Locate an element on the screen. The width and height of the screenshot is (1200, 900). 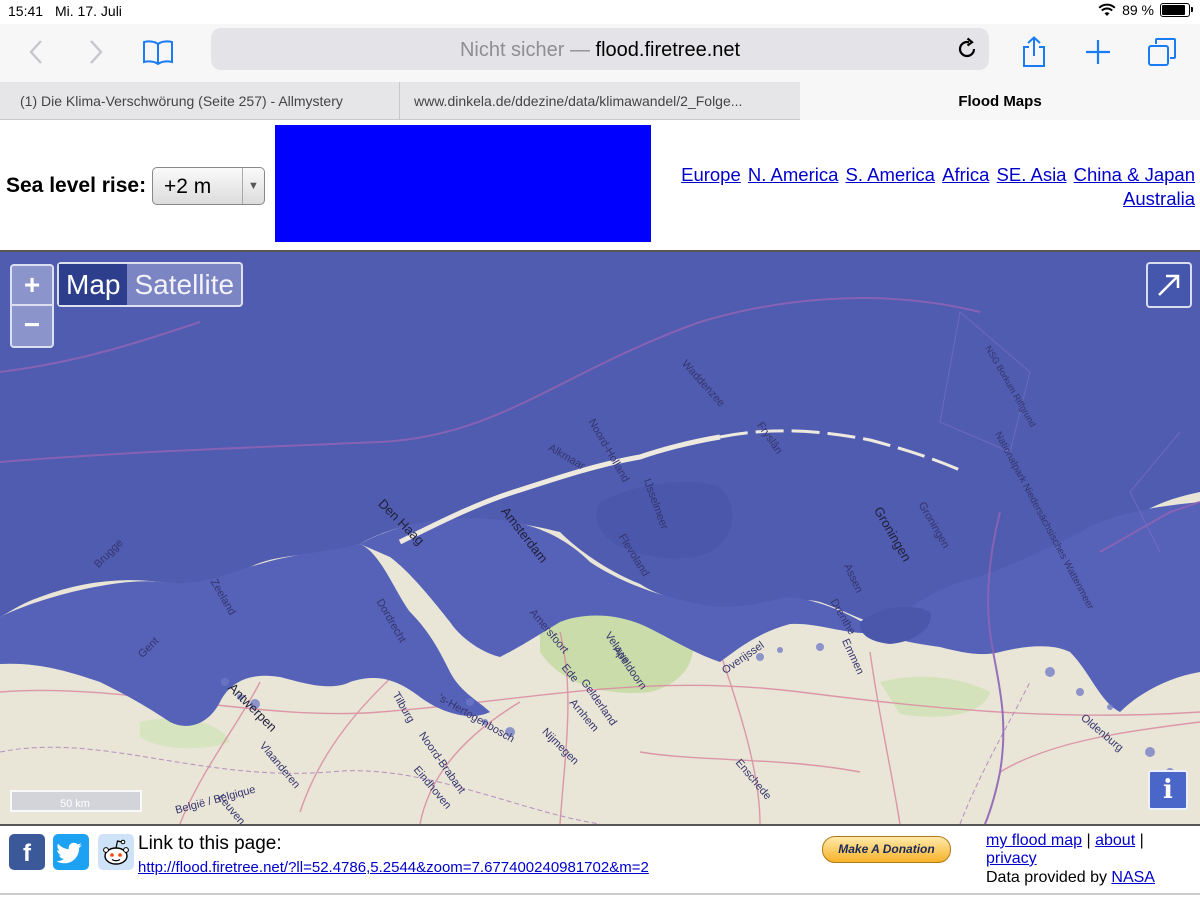
map-type-satellite-button: Satellite is located at coordinates (184, 284).